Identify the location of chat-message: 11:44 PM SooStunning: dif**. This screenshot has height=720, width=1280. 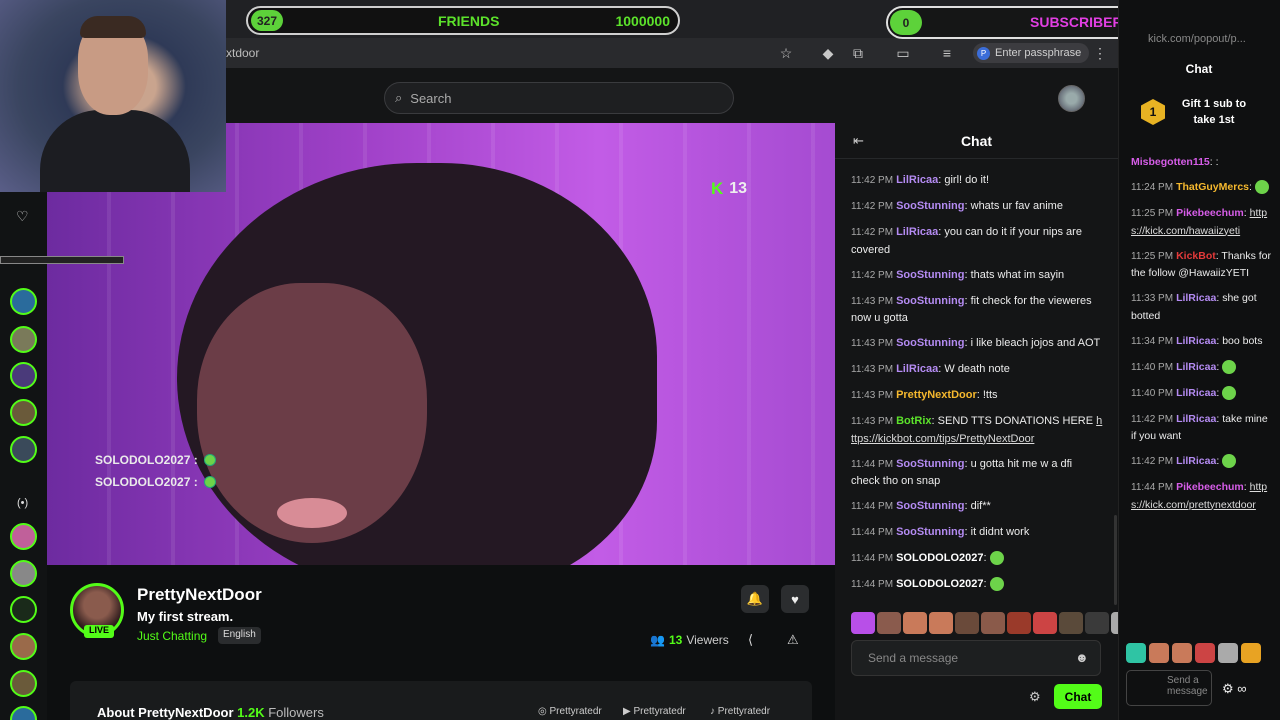
(977, 507).